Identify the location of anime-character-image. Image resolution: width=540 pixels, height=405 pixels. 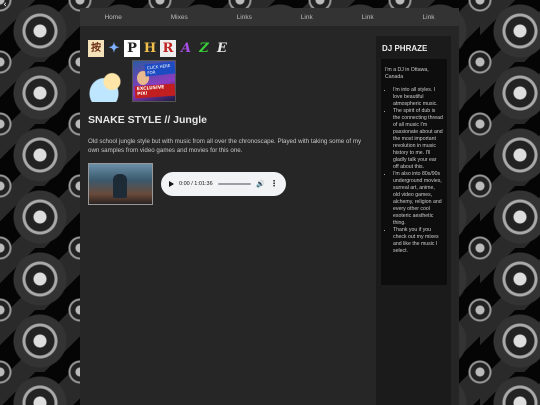
(108, 85).